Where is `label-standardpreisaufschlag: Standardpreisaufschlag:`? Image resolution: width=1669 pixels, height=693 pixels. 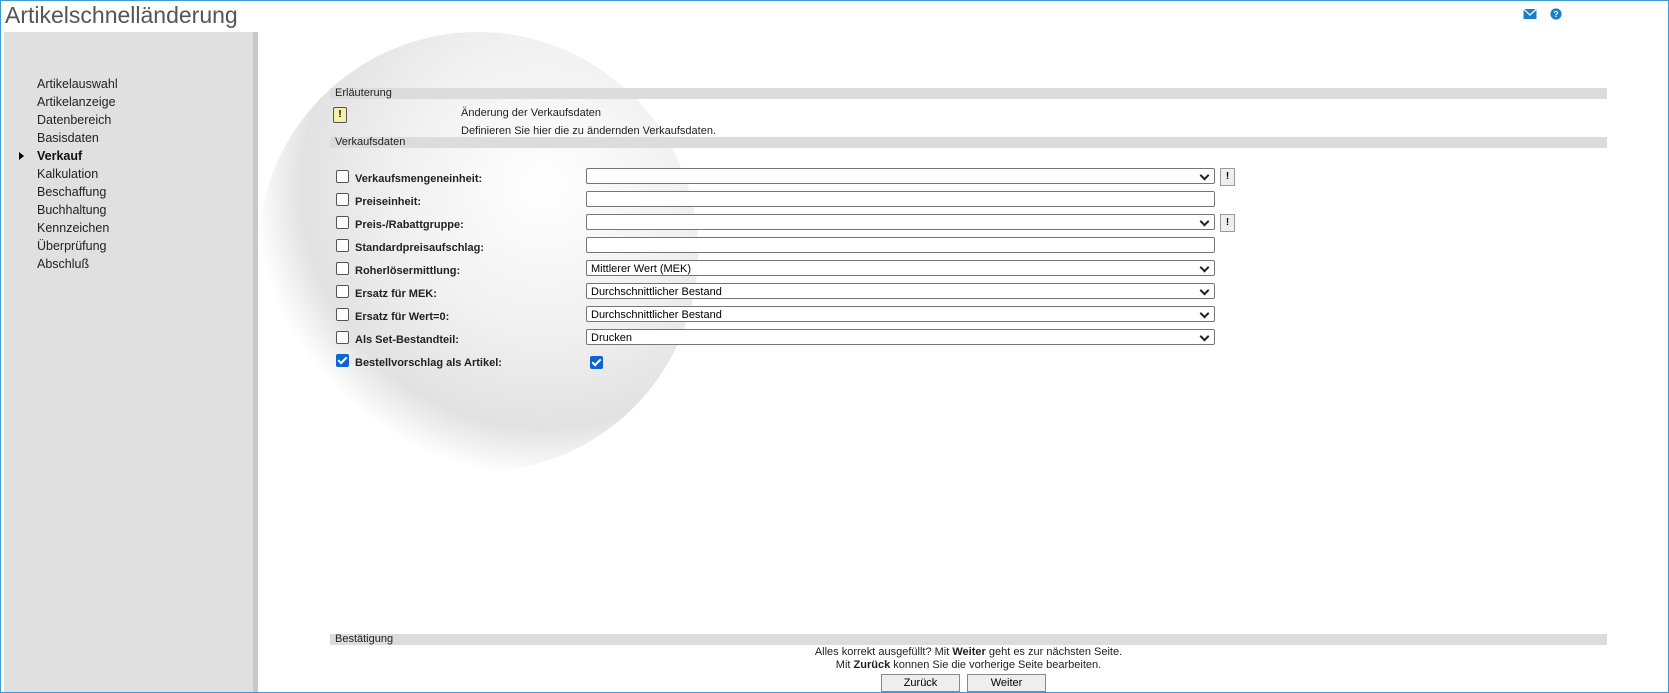
label-standardpreisaufschlag: Standardpreisaufschlag: is located at coordinates (419, 248).